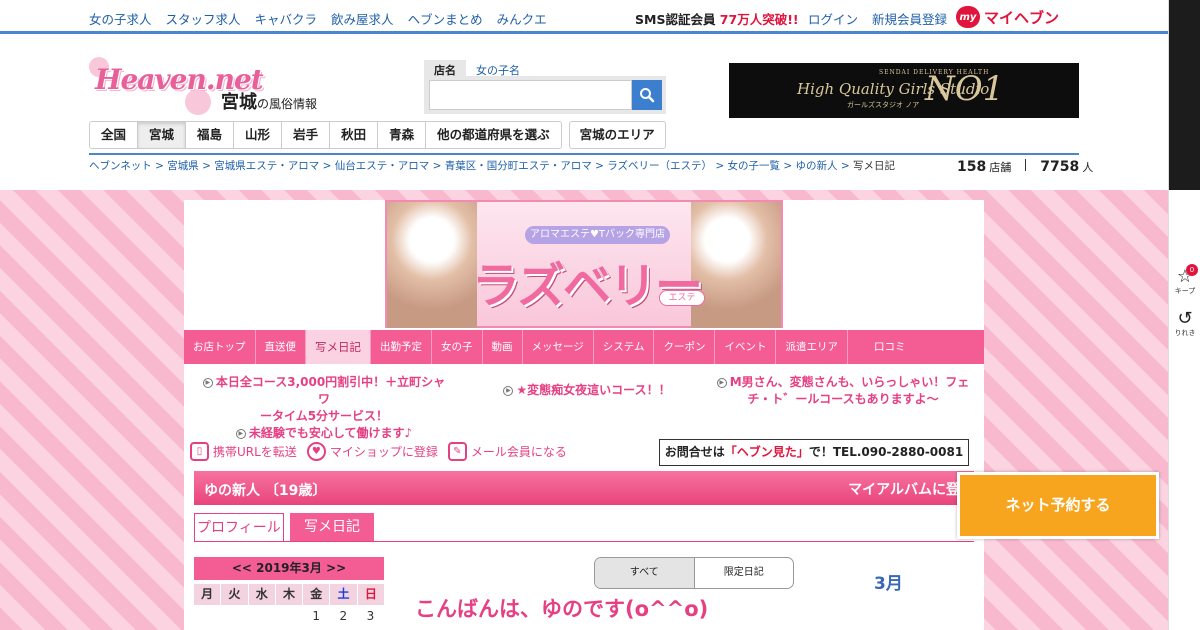  I want to click on pref-fukushima: 福島, so click(210, 135).